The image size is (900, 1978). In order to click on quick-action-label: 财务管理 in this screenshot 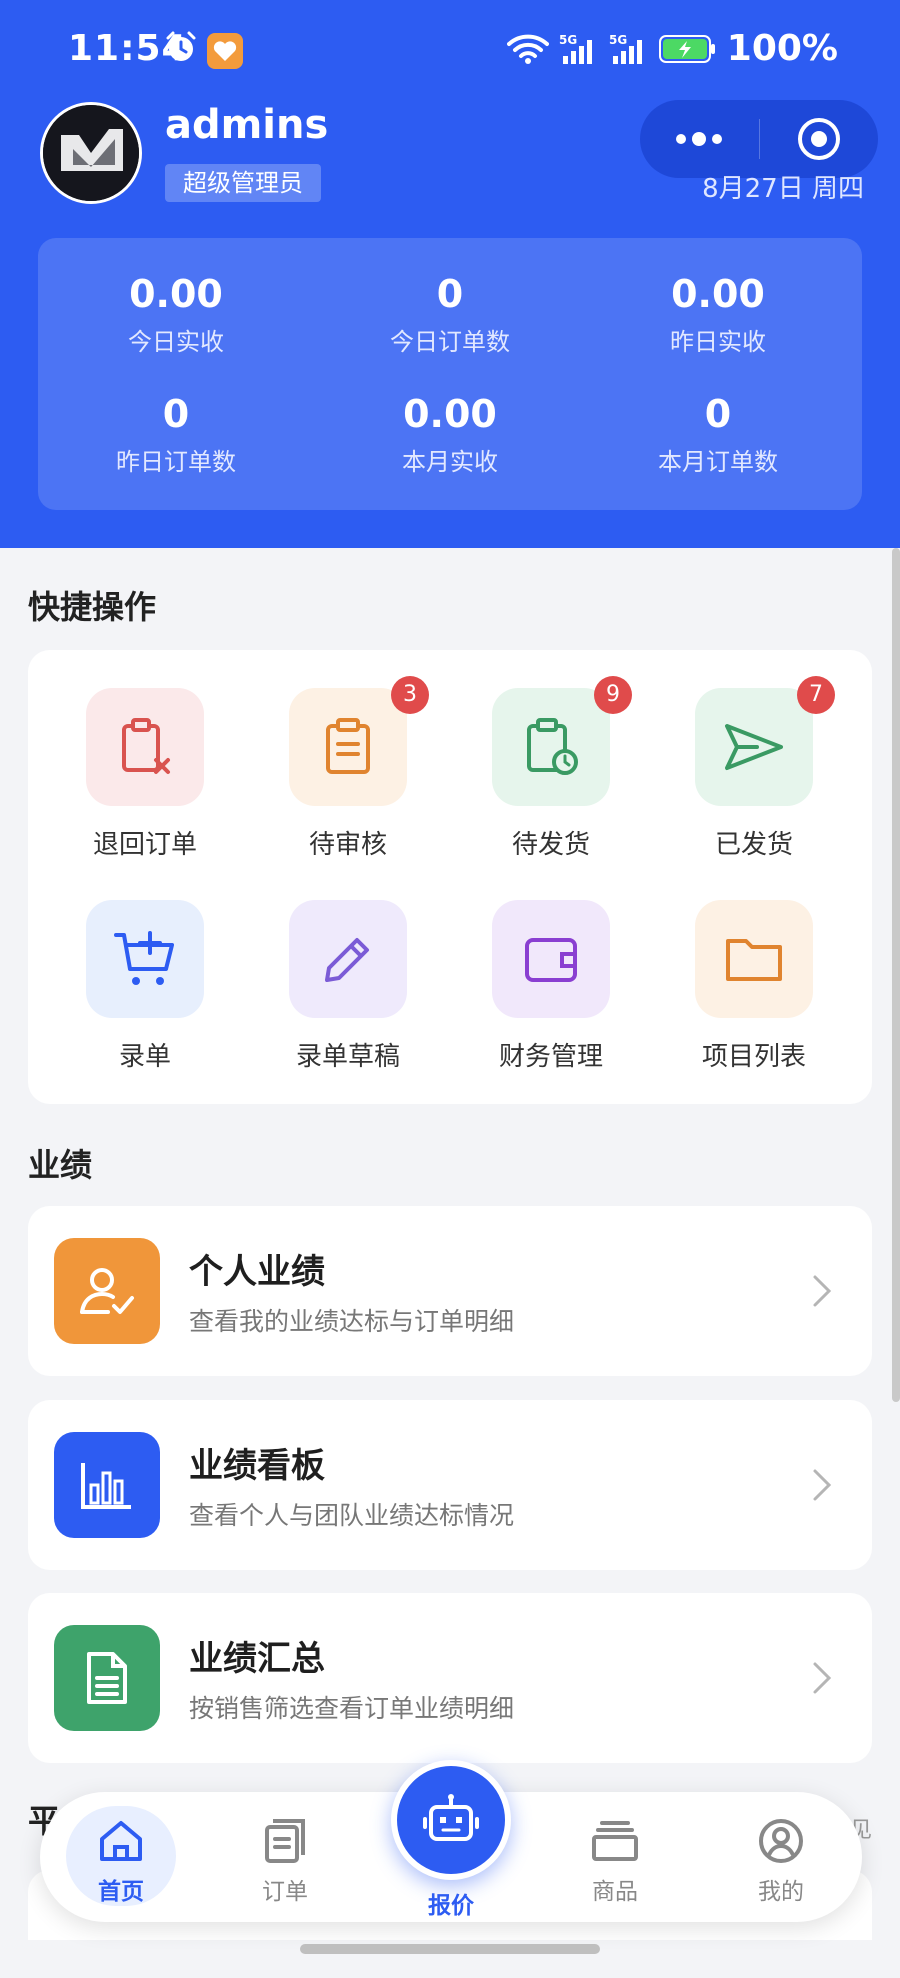, I will do `click(550, 1057)`.